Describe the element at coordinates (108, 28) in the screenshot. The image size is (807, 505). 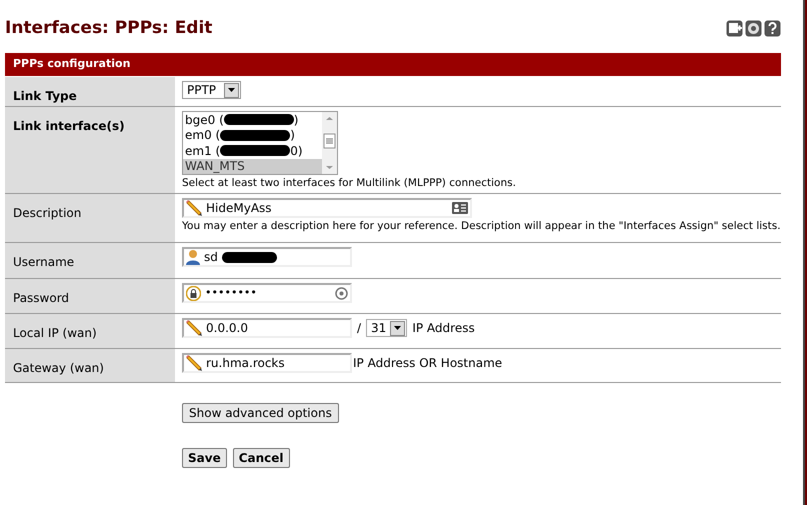
I see `page-title: Interfaces: PPPs: Edit` at that location.